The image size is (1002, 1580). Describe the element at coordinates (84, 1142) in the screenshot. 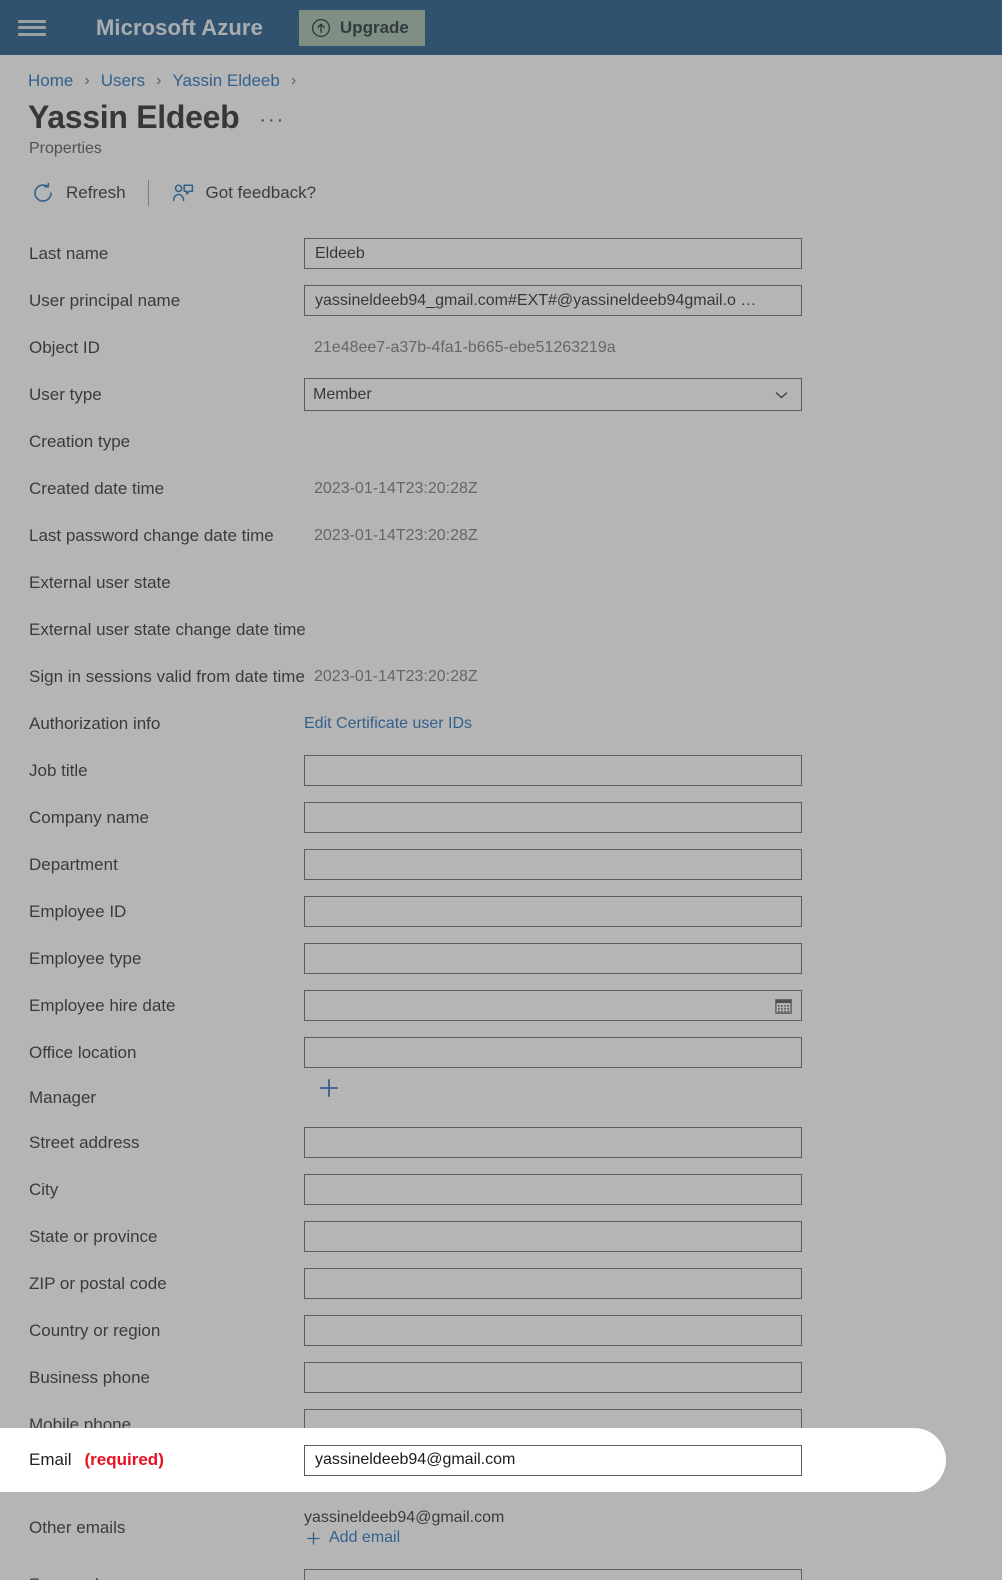

I see `field-label-street-address: Street address` at that location.